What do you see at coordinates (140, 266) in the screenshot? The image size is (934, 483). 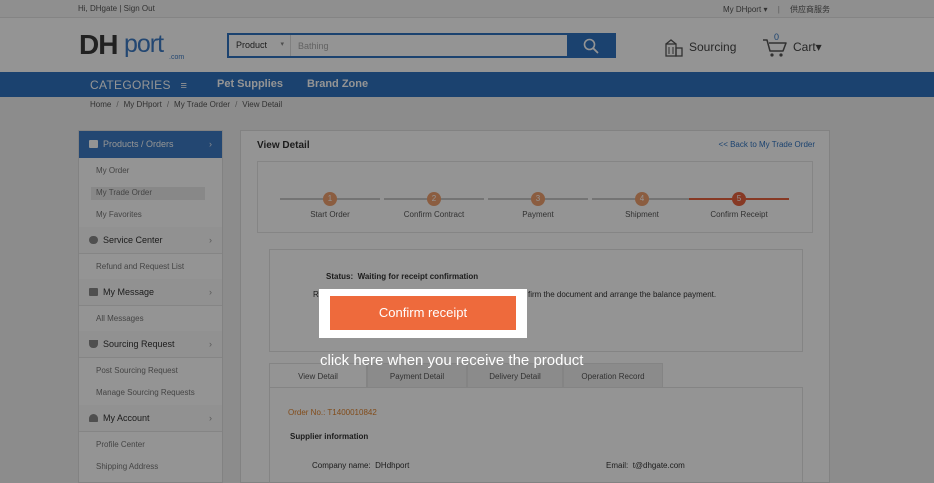 I see `sidebar-item-label: Refund and Request List` at bounding box center [140, 266].